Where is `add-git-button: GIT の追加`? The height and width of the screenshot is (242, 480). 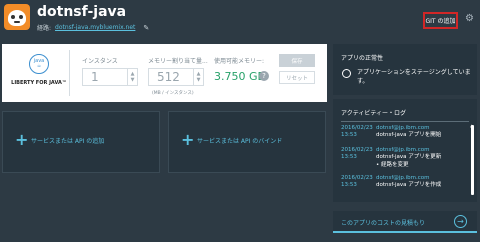 add-git-button: GIT の追加 is located at coordinates (440, 20).